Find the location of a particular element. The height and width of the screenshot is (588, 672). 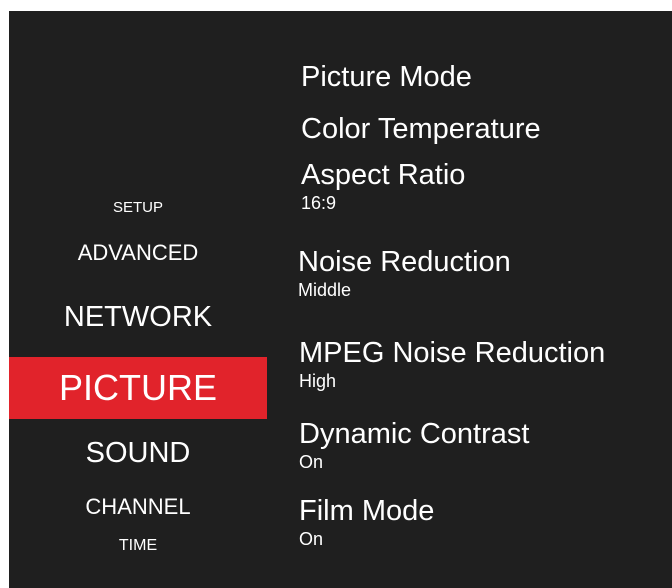

option-picture-mode: Picture Mode is located at coordinates (386, 77).